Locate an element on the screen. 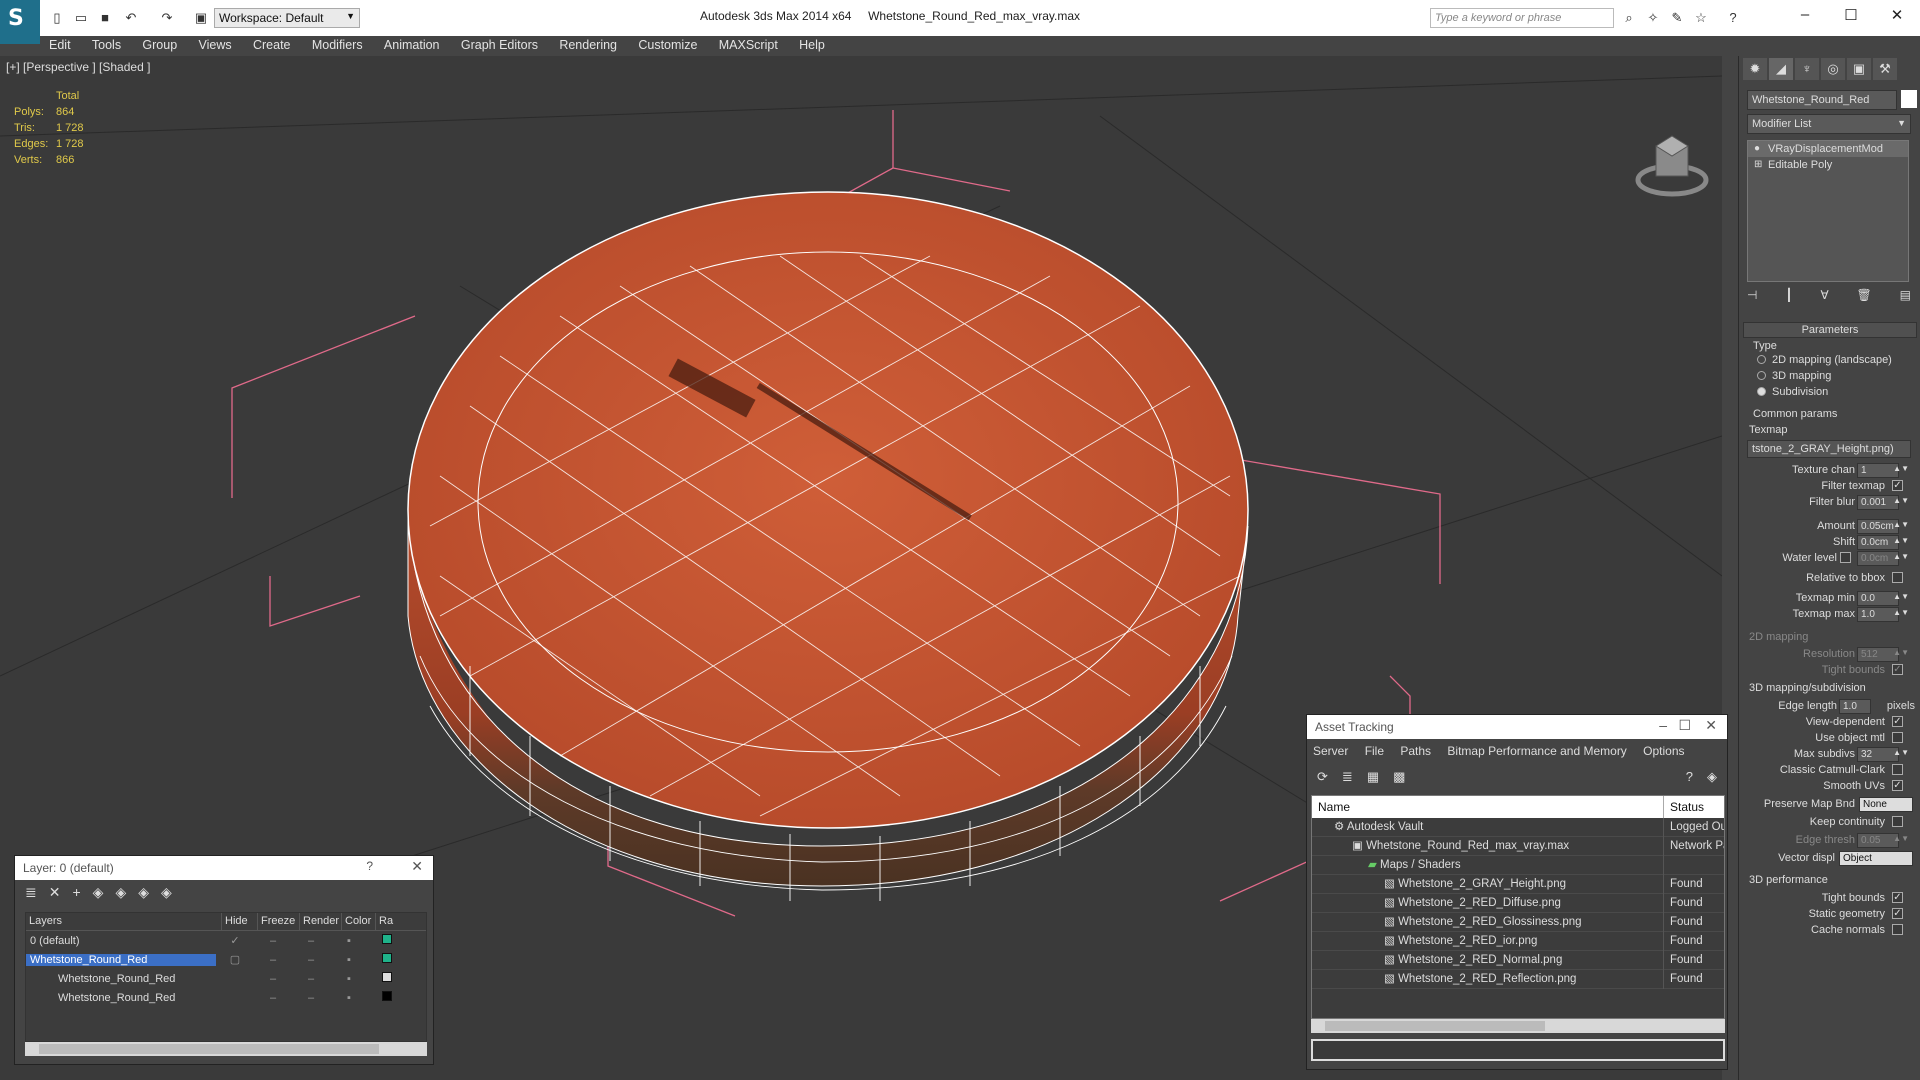 The image size is (1920, 1080). subscription-icon: ✧ is located at coordinates (1653, 18).